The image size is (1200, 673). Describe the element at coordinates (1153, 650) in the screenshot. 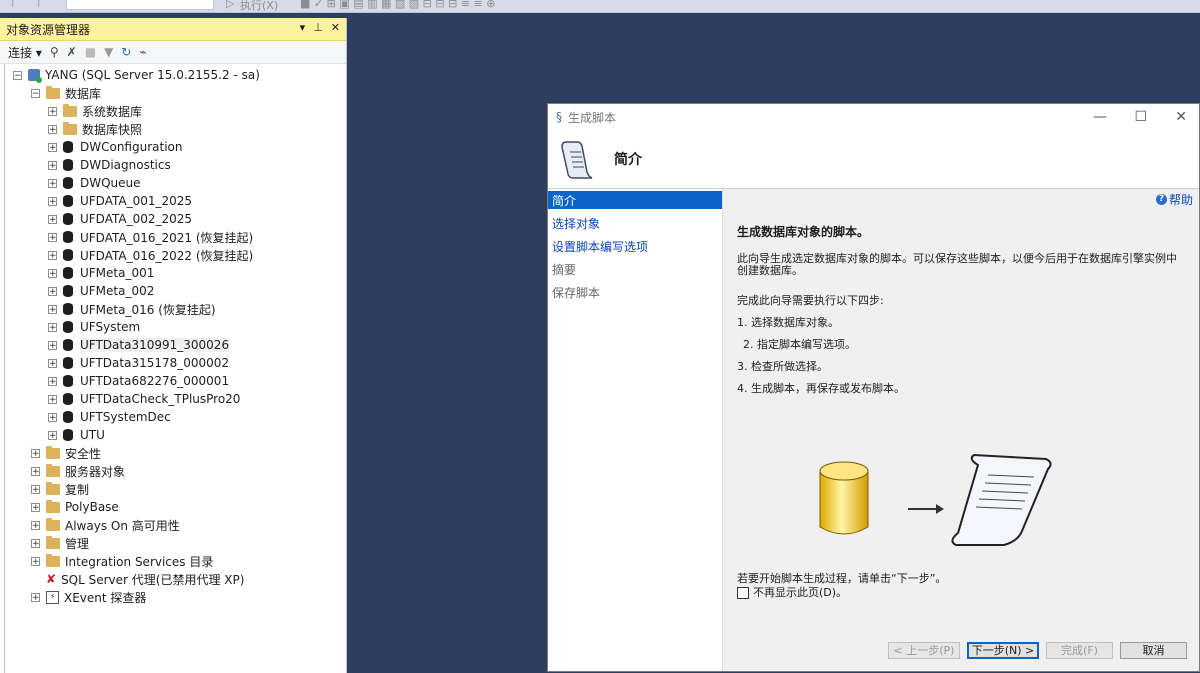

I see `cancel-button: 取消` at that location.